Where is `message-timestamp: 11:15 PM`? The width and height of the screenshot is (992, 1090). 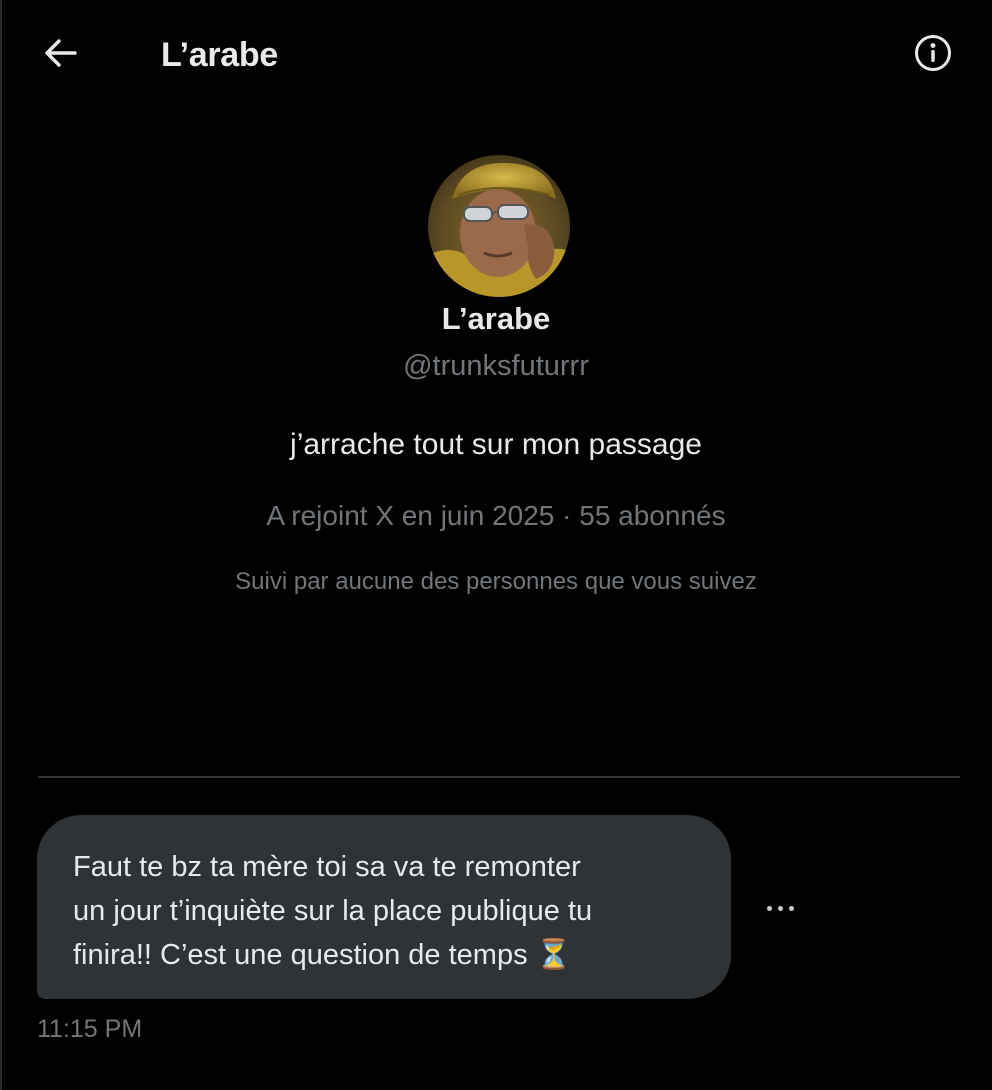
message-timestamp: 11:15 PM is located at coordinates (90, 1029).